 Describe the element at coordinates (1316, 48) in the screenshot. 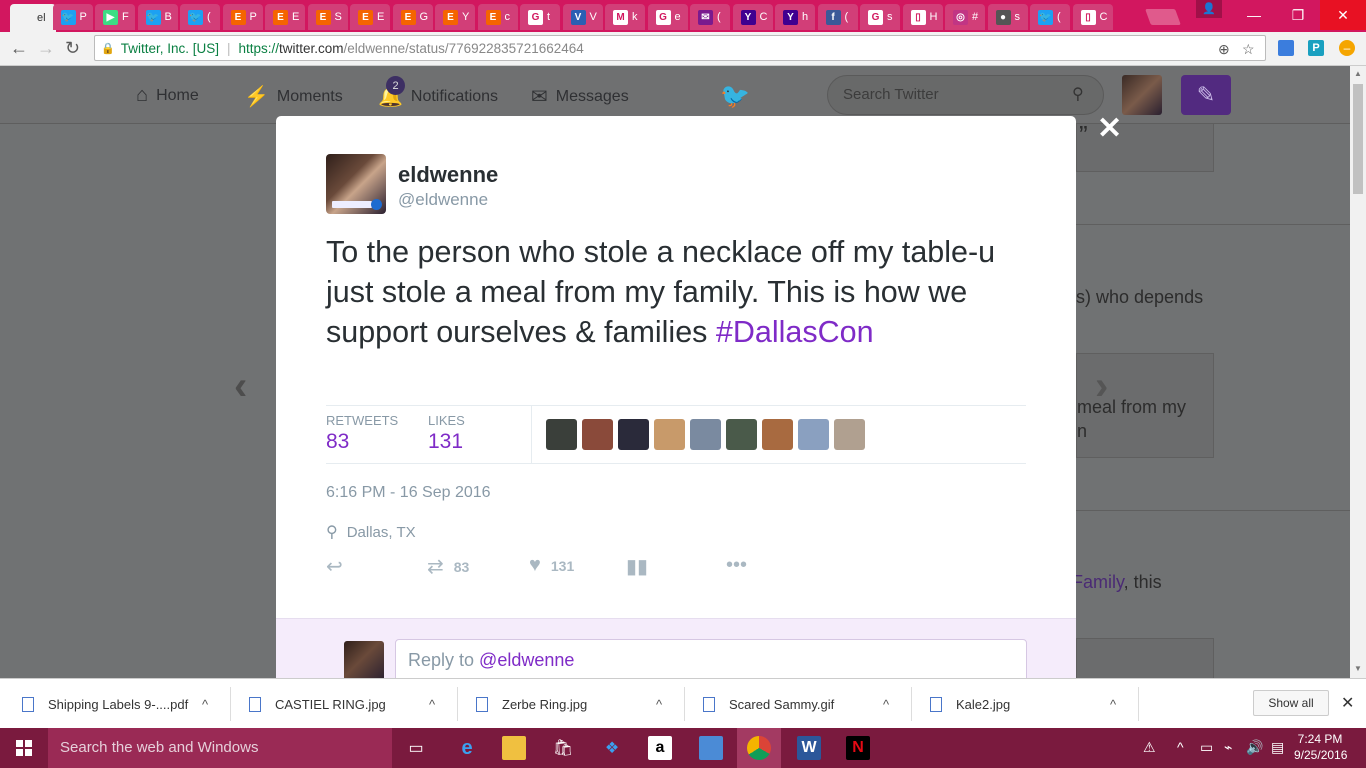

I see `extension-p-icon: P` at that location.